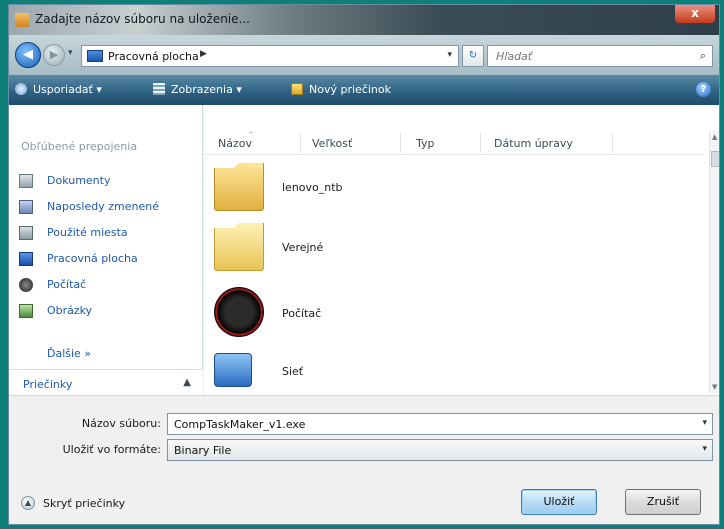 Image resolution: width=724 pixels, height=529 pixels. What do you see at coordinates (22, 20) in the screenshot?
I see `app-icon` at bounding box center [22, 20].